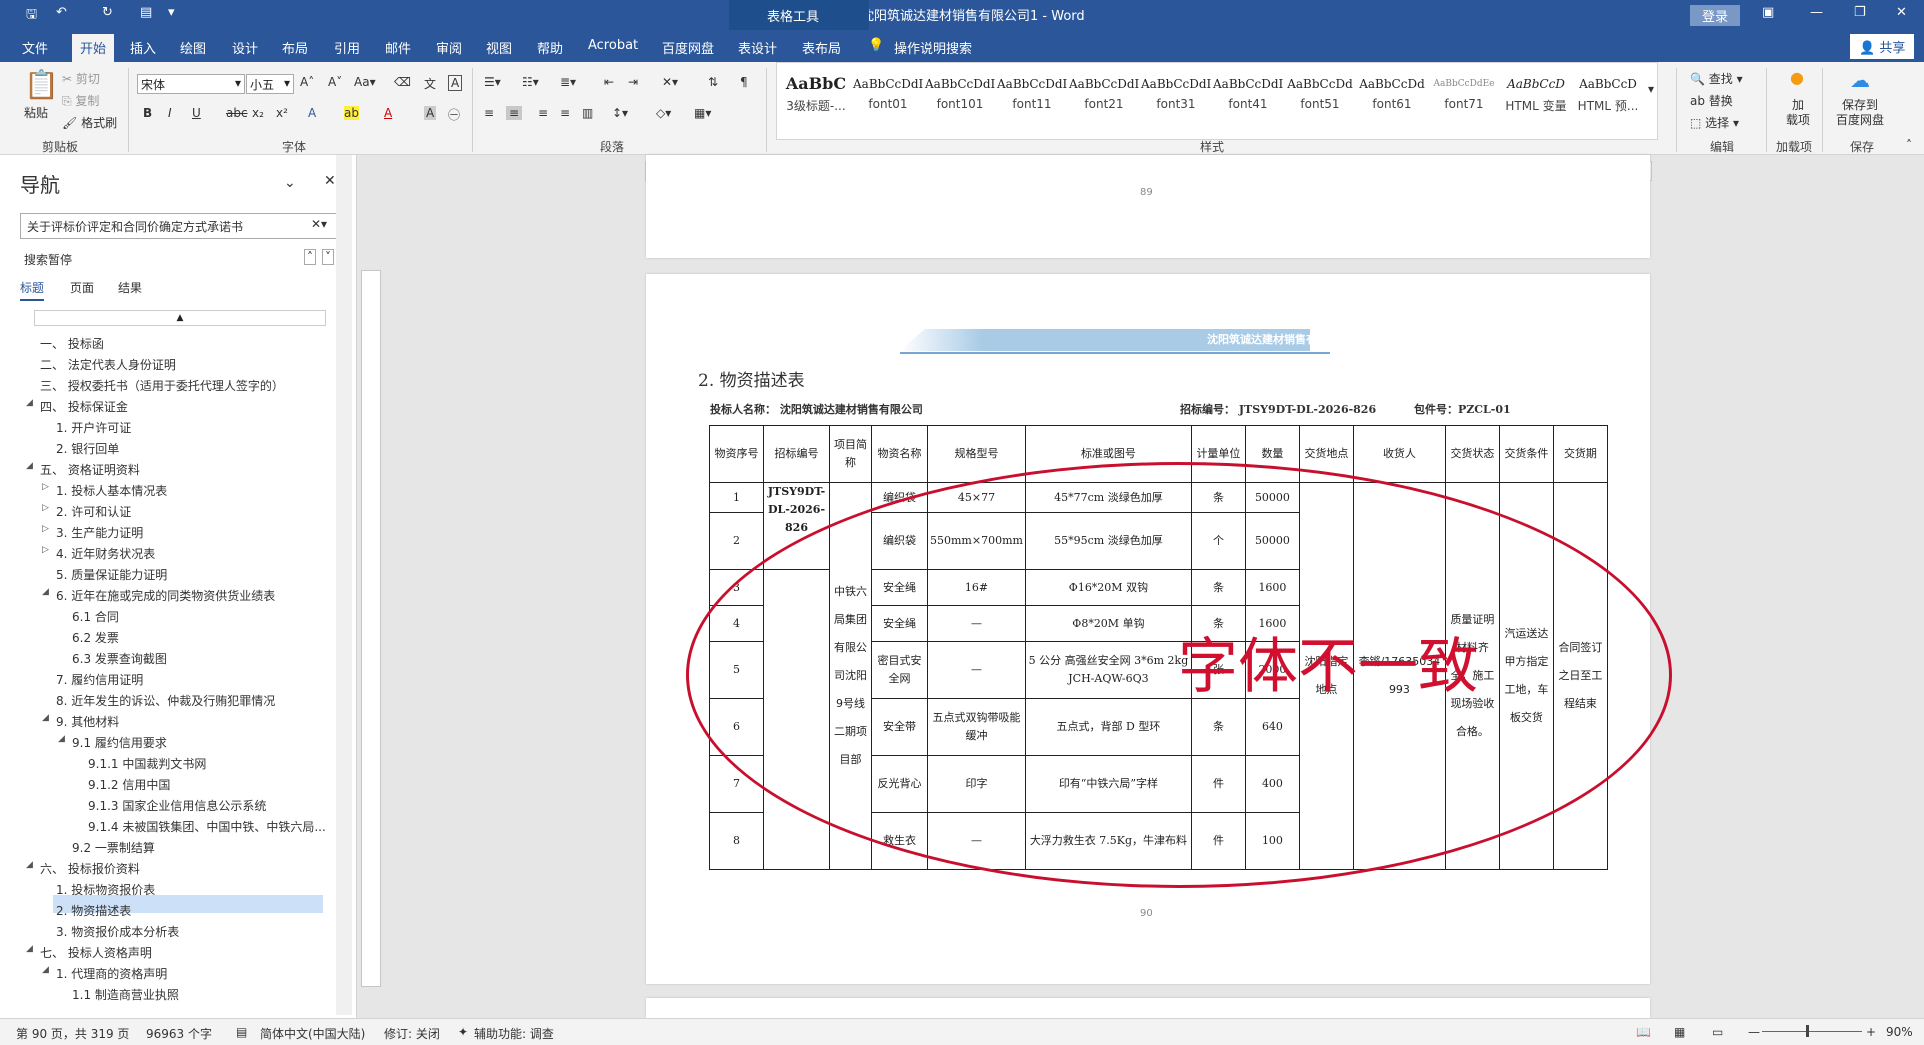 The width and height of the screenshot is (1924, 1045). I want to click on proofing-icon: ▤, so click(241, 1032).